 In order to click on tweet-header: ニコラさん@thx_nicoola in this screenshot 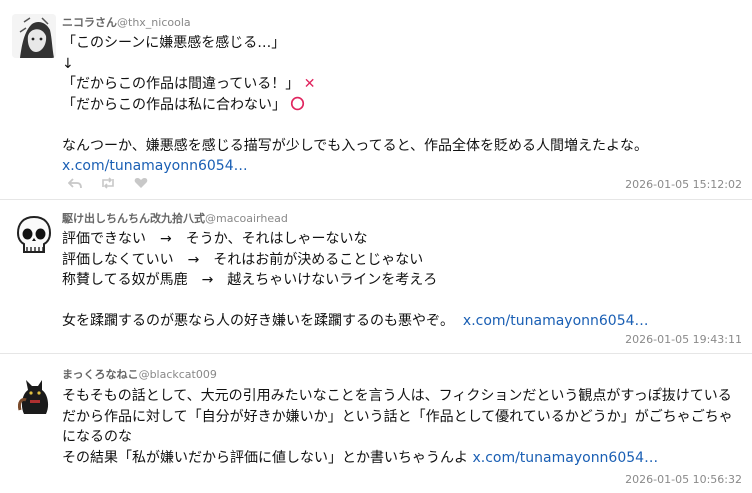, I will do `click(126, 22)`.